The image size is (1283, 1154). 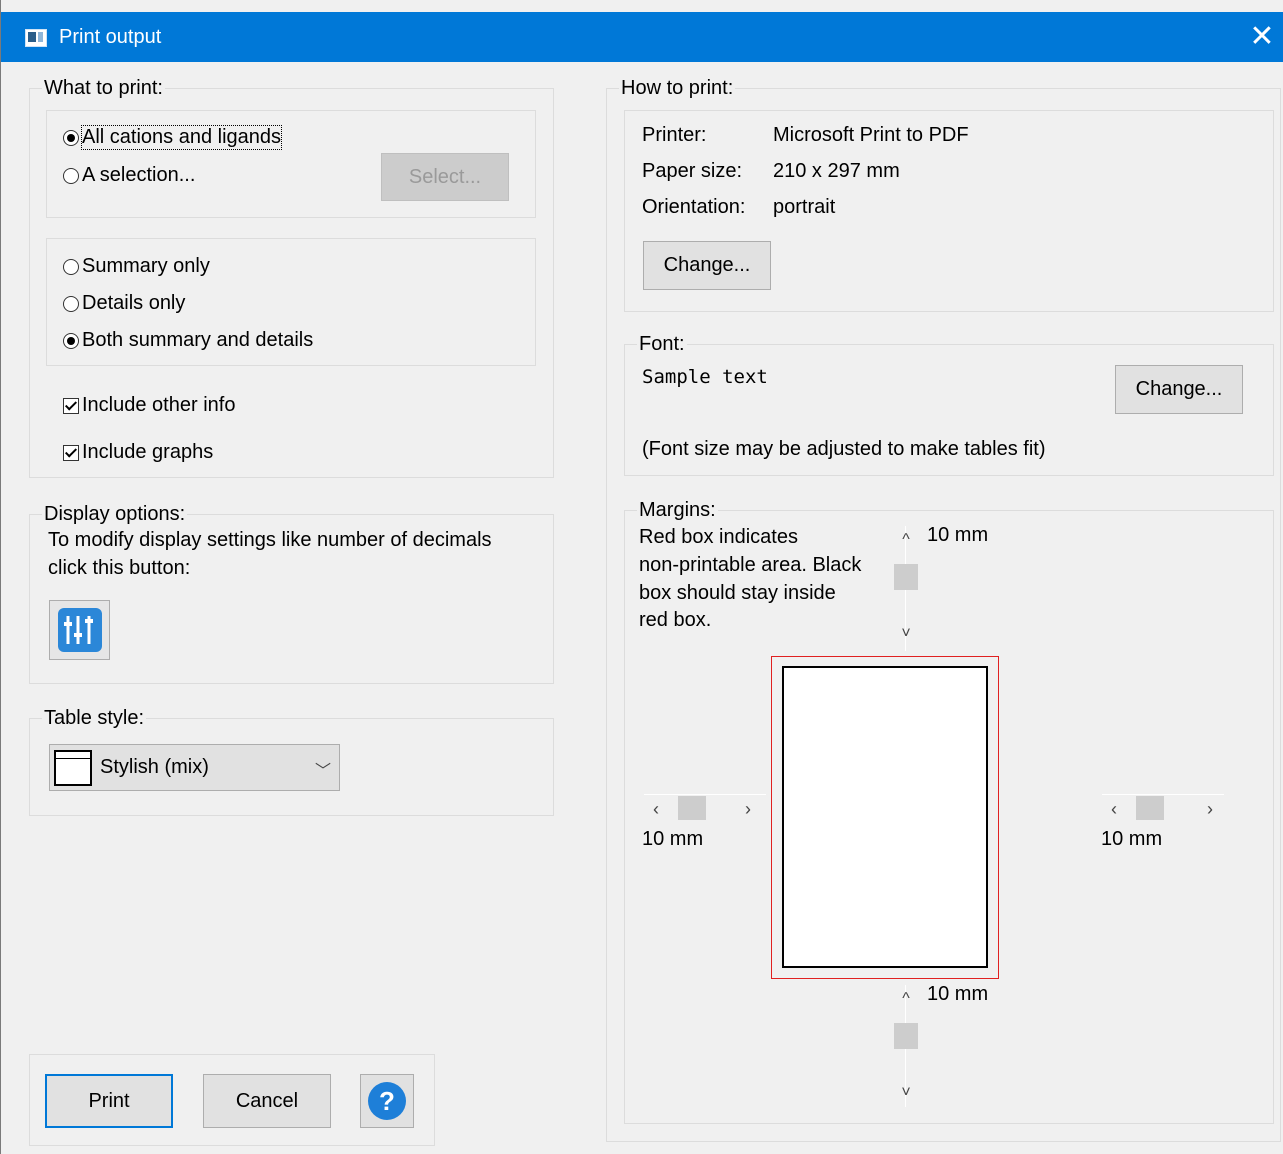 I want to click on display-settings-button, so click(x=79, y=630).